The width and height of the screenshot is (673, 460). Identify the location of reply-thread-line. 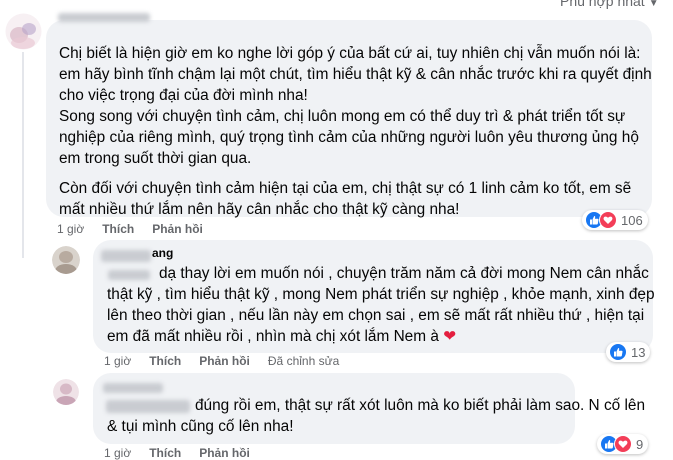
(35, 155).